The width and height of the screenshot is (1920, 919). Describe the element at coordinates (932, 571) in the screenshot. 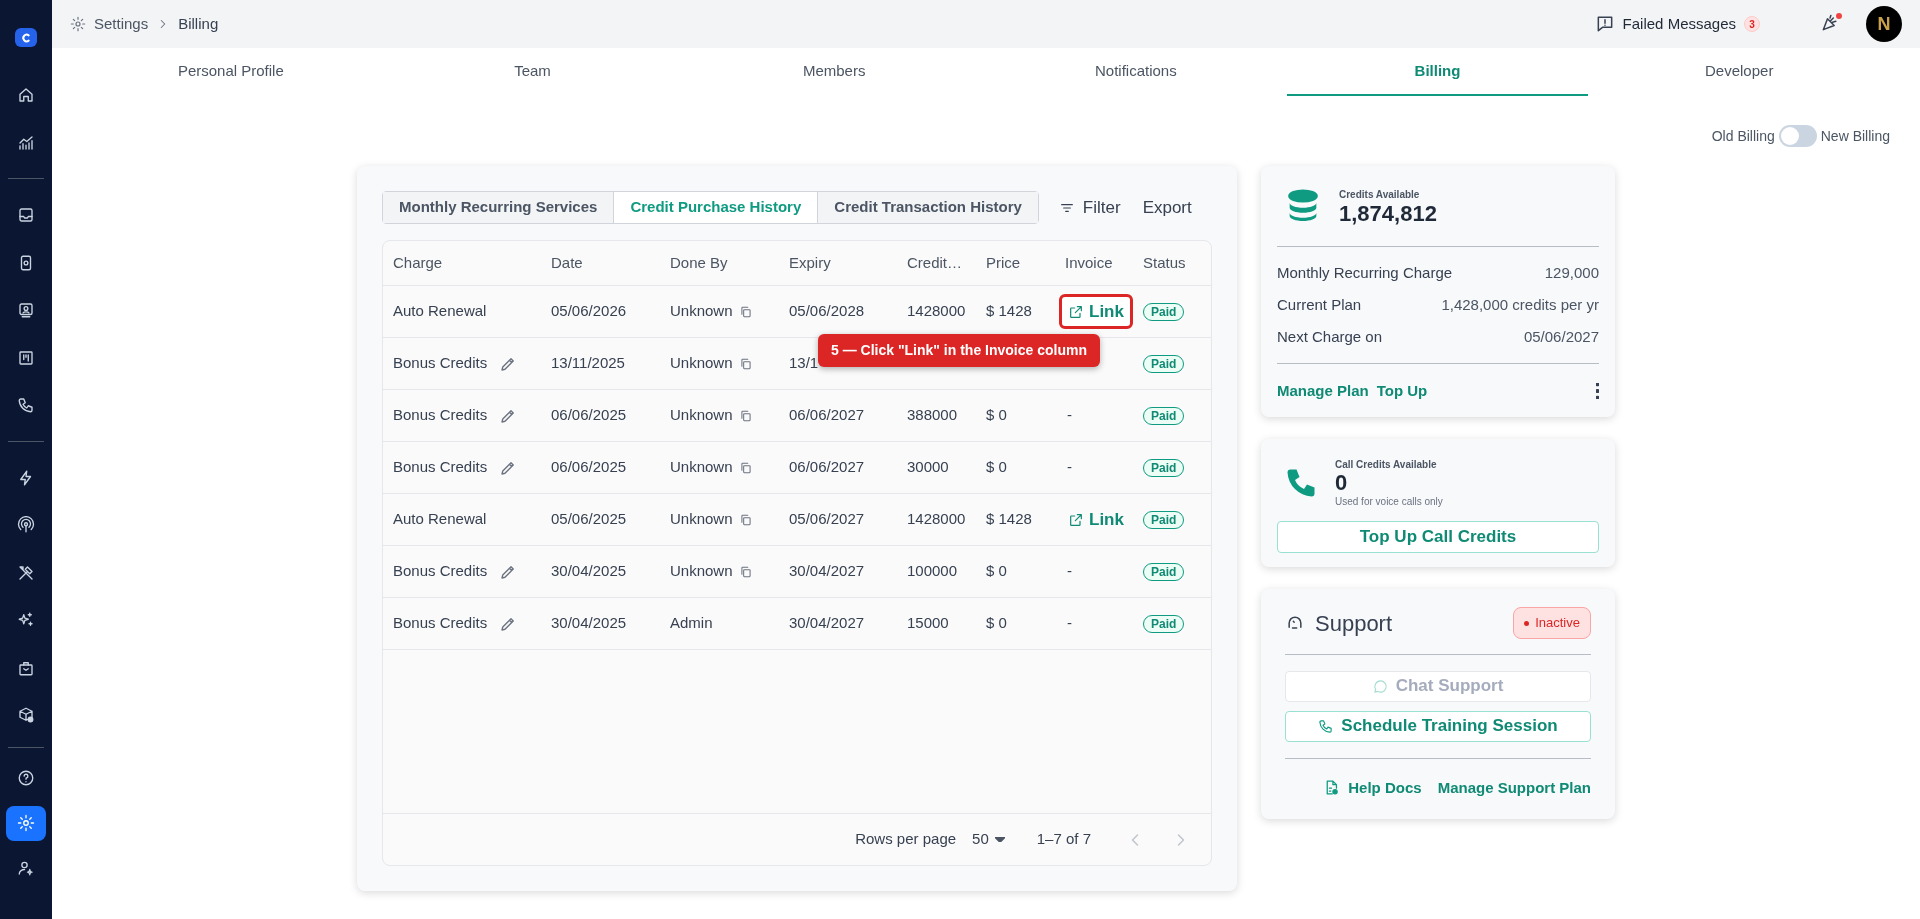

I see `table-cell-text: 100000` at that location.